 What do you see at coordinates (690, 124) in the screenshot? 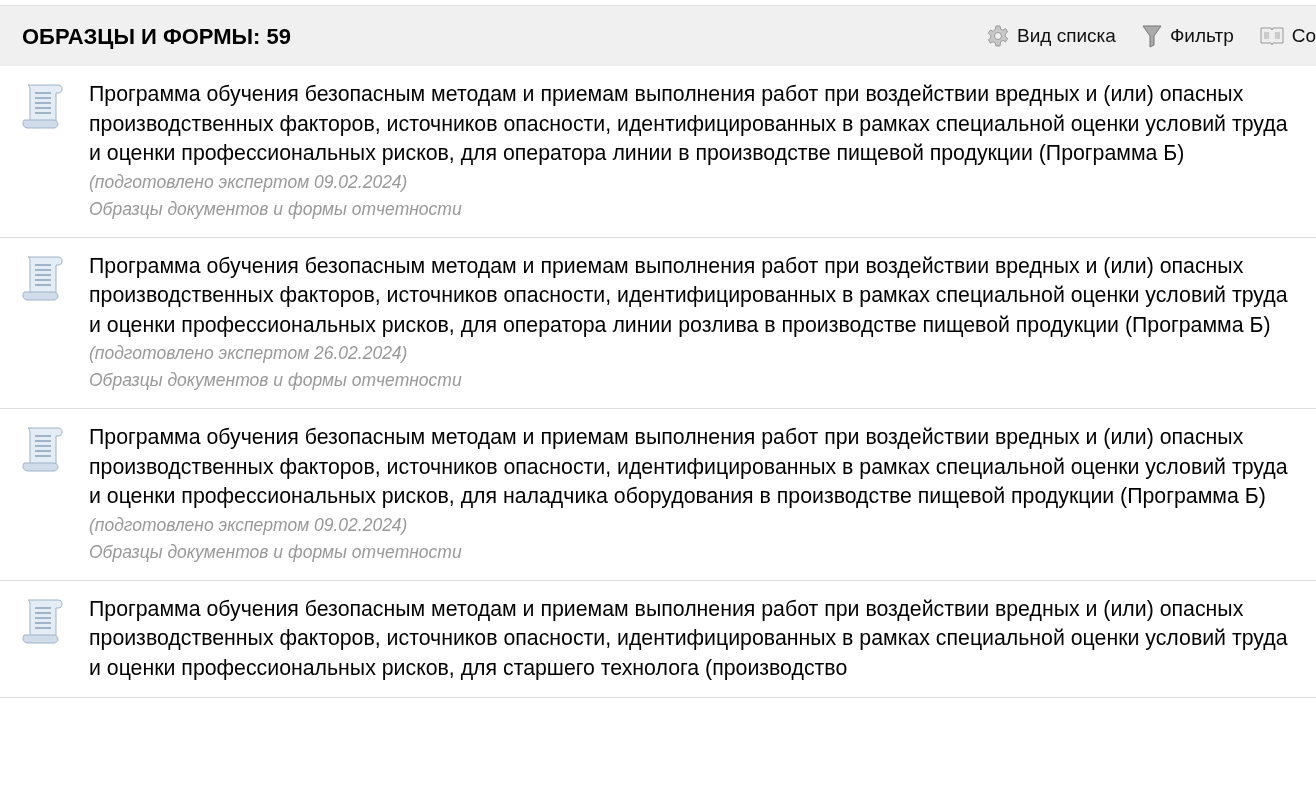
I see `document-link: Программа обучения безопасным методам и приемам выполнения работ при воздействии вредных и (или) опасных производственных факторов, источников опасности, идентифицированных в рамках специальной оценки условий труда и оценки профессиональных рисков, для оператора линии в производстве пищевой продукции (Программа Б)` at bounding box center [690, 124].